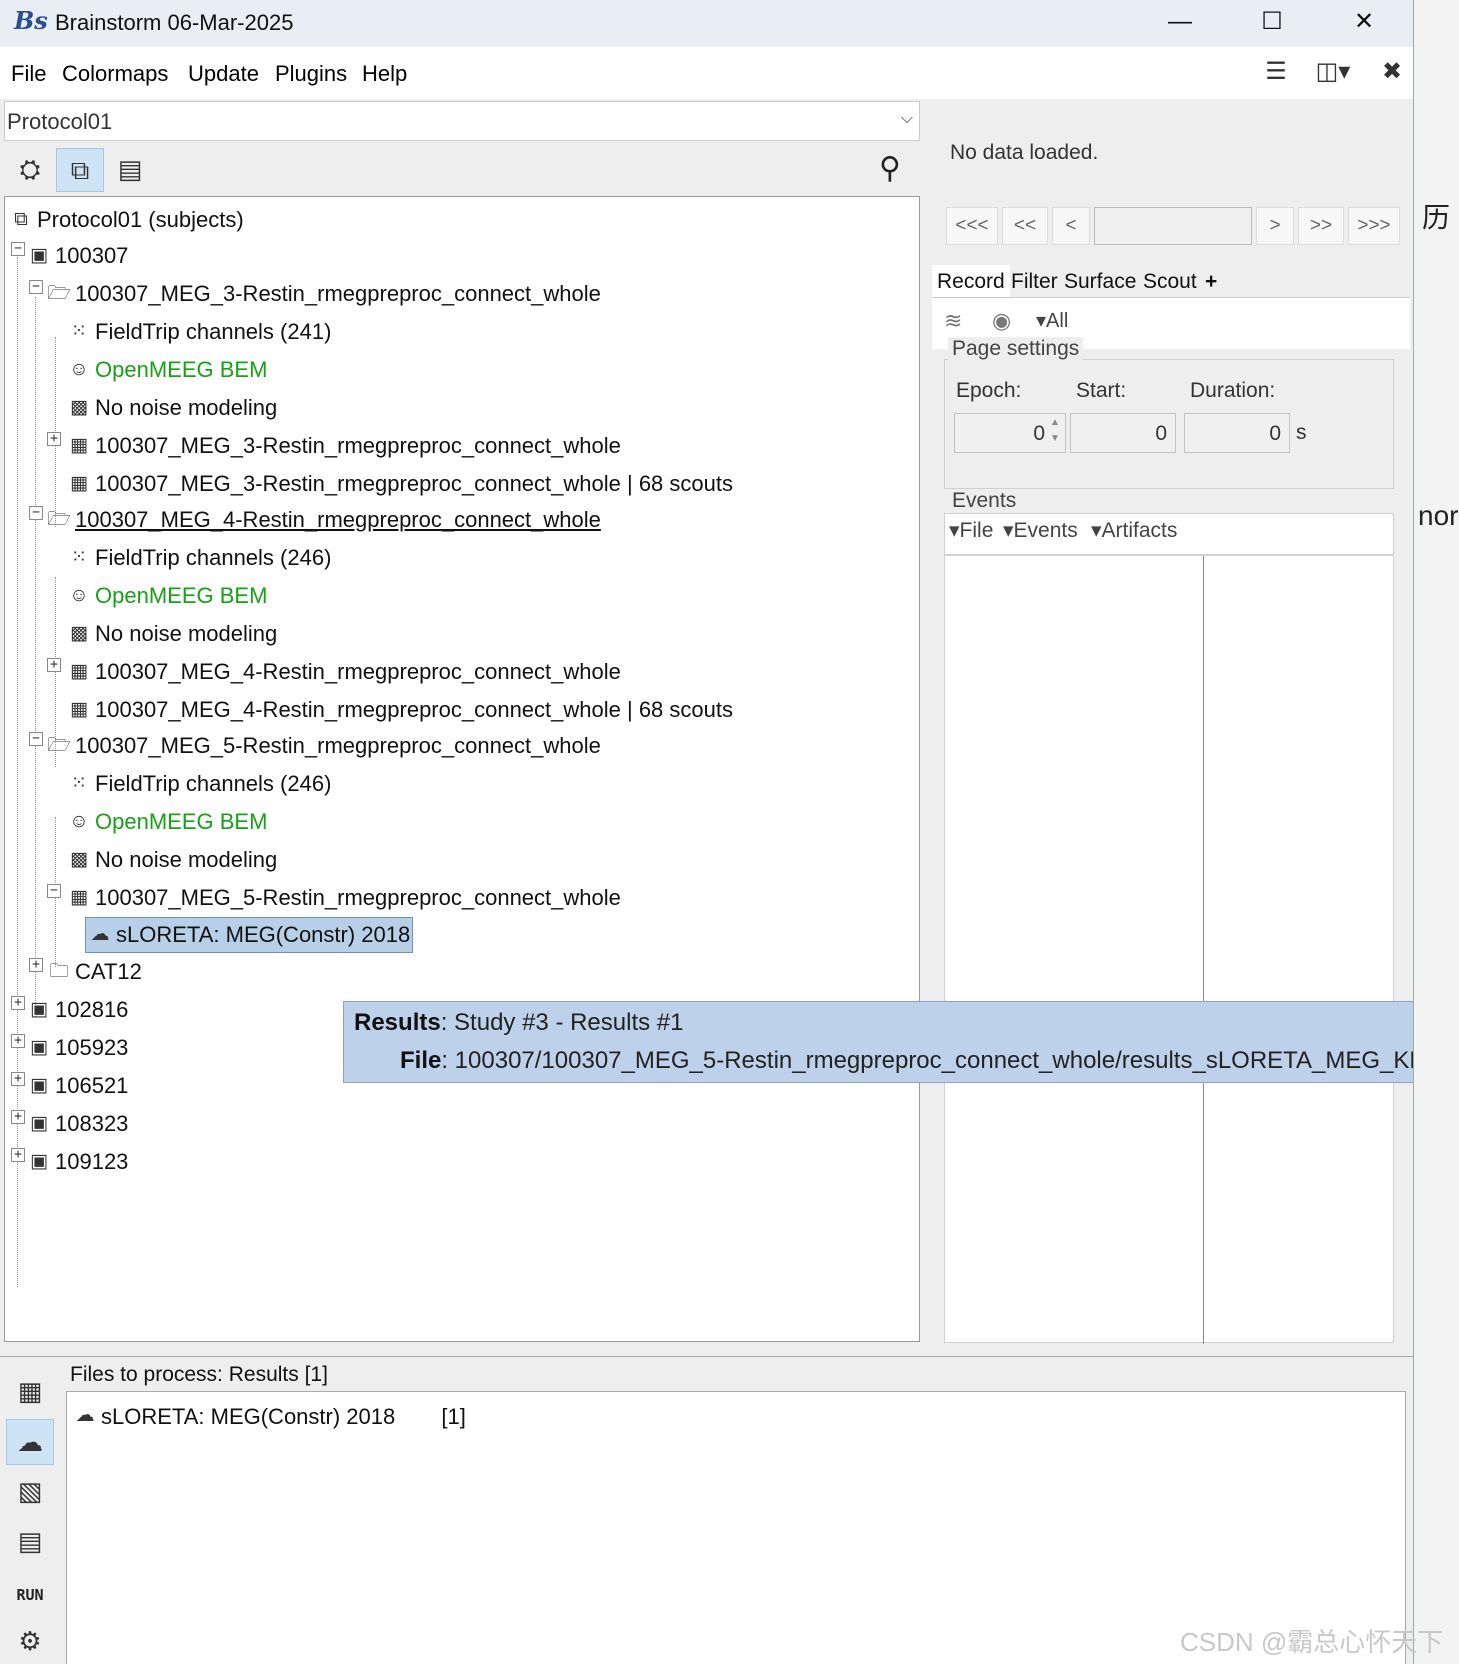 The height and width of the screenshot is (1664, 1459). Describe the element at coordinates (1321, 226) in the screenshot. I see `nav-fast-forward-button: >>` at that location.